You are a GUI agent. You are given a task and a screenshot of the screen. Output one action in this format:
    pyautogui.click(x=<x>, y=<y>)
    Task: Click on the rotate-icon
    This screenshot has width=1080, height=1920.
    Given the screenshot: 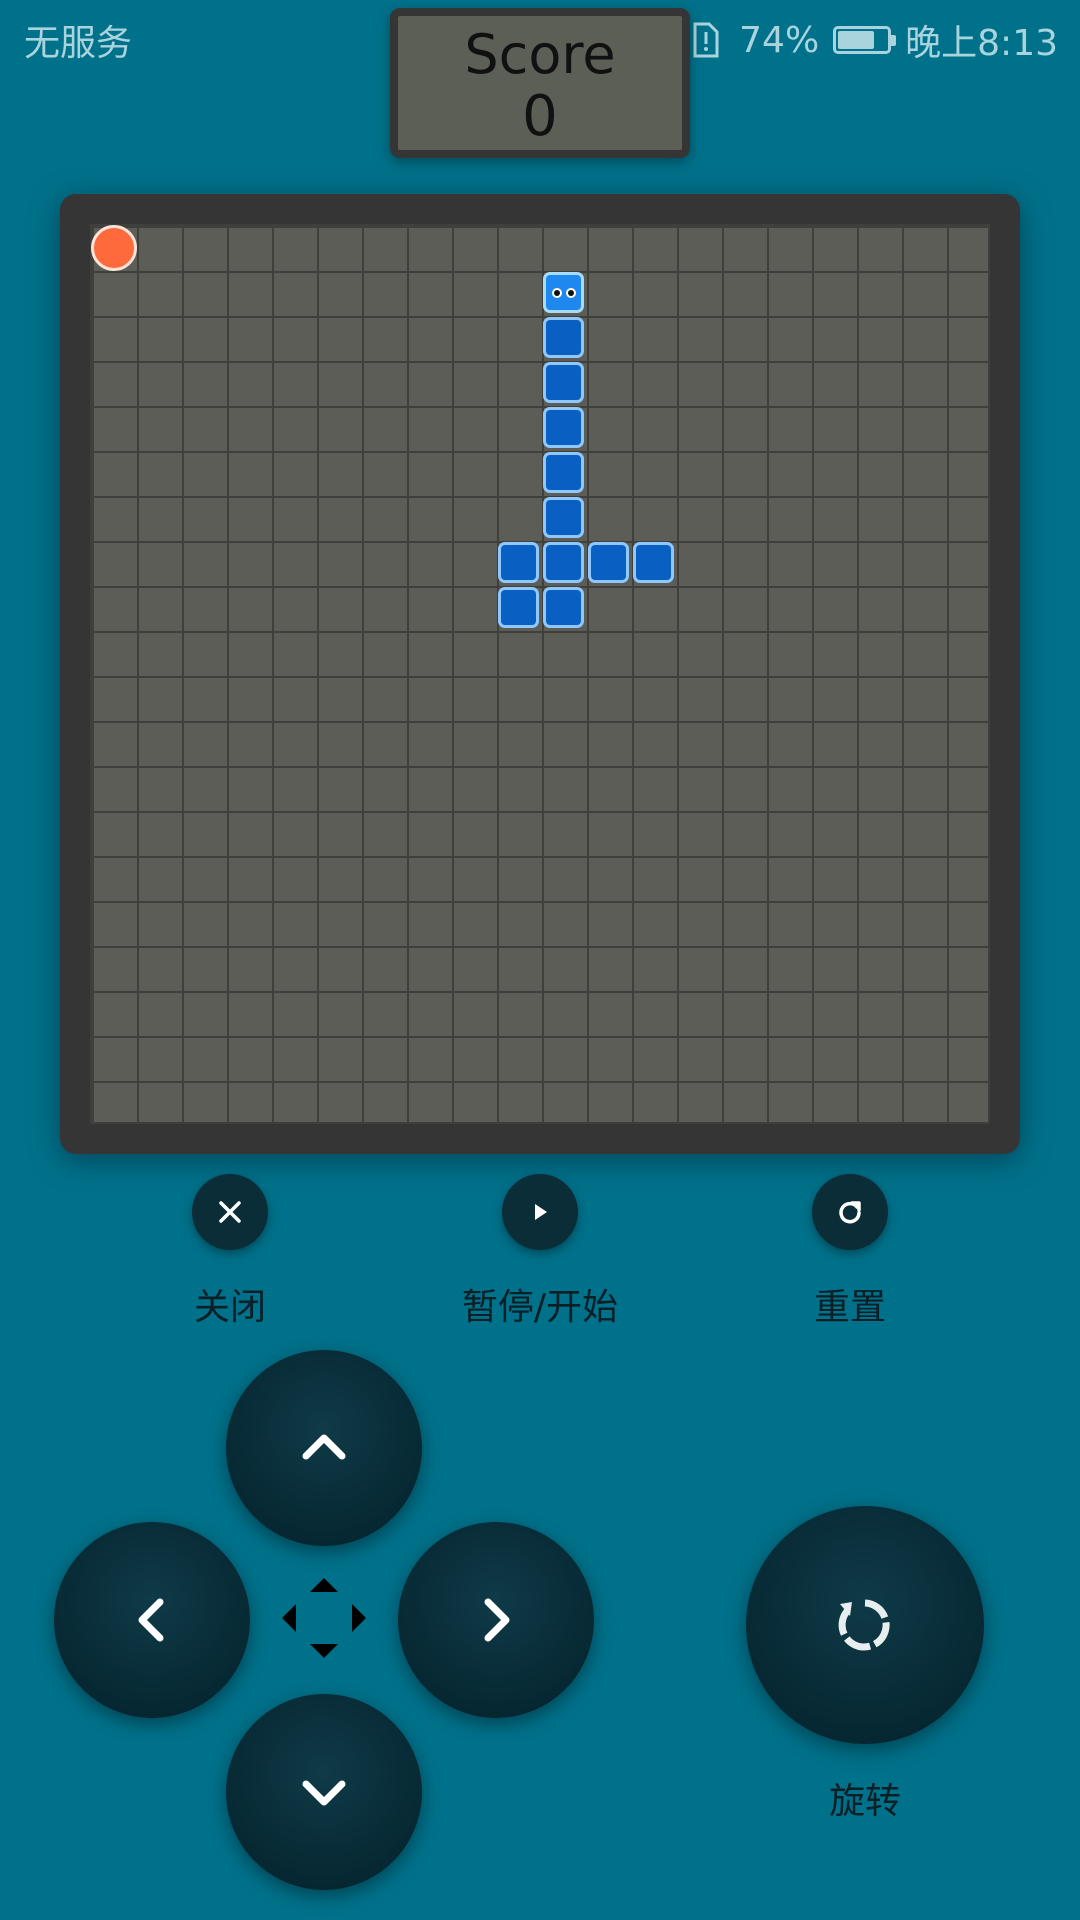 What is the action you would take?
    pyautogui.click(x=864, y=1625)
    